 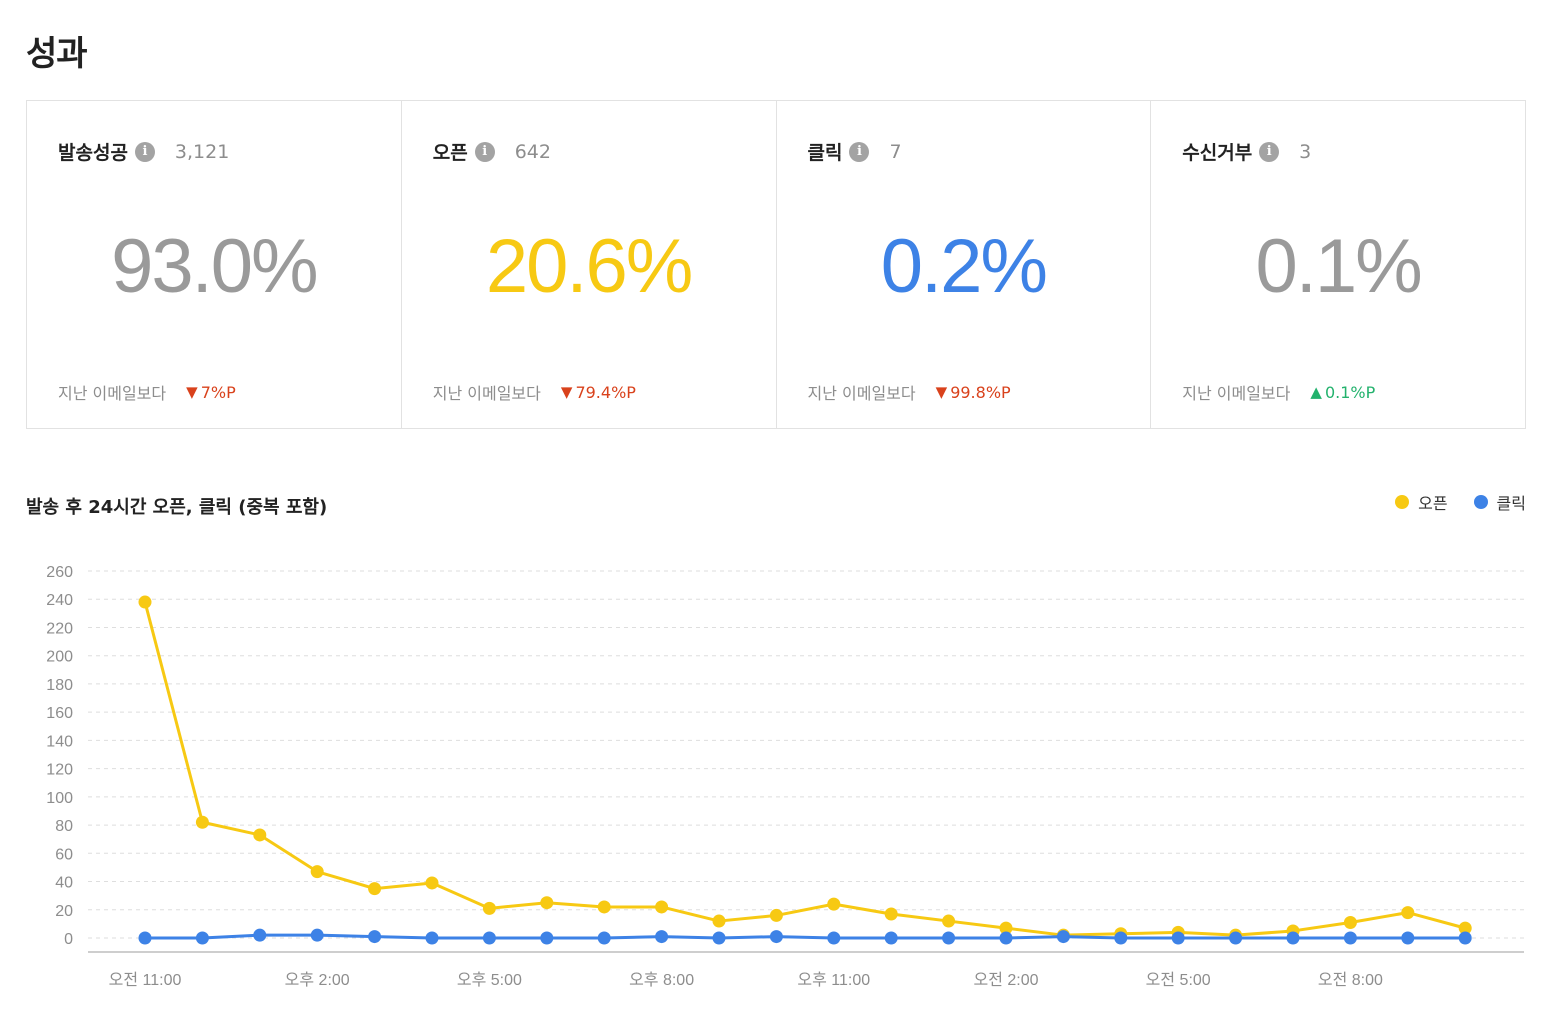 I want to click on card-compare: 지난 이메일보다 ▼ 79.4%P, so click(x=534, y=392).